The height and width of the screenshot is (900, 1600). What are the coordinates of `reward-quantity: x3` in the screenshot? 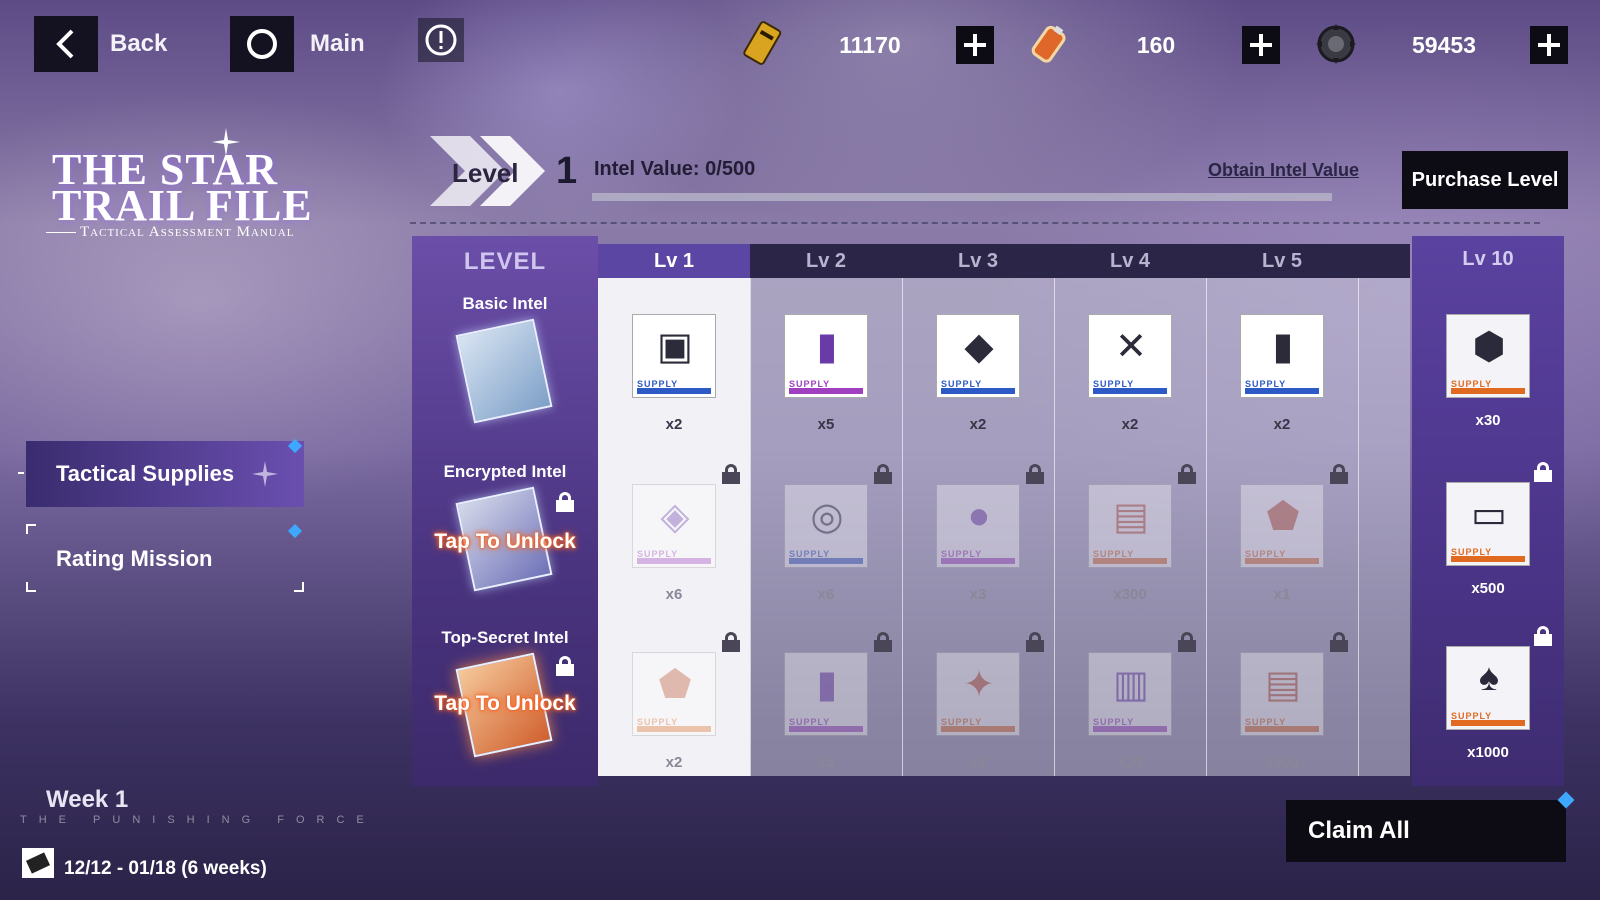 It's located at (978, 594).